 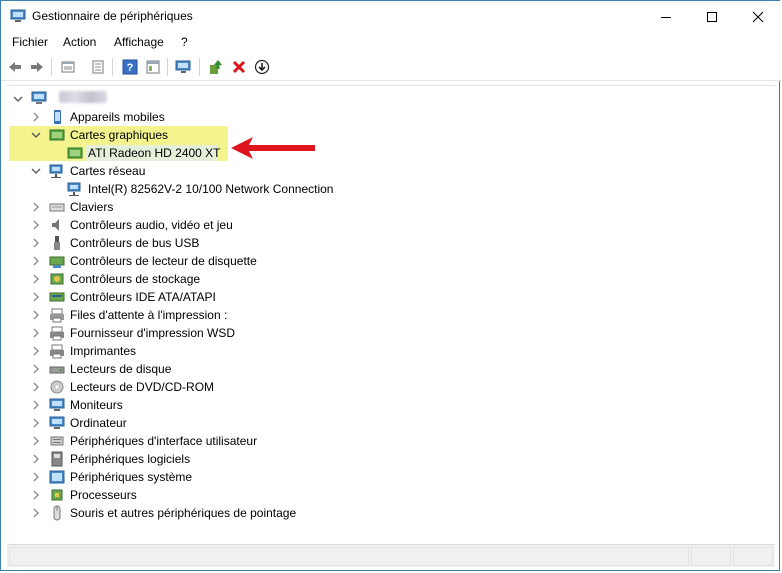 I want to click on maximize-button, so click(x=712, y=16).